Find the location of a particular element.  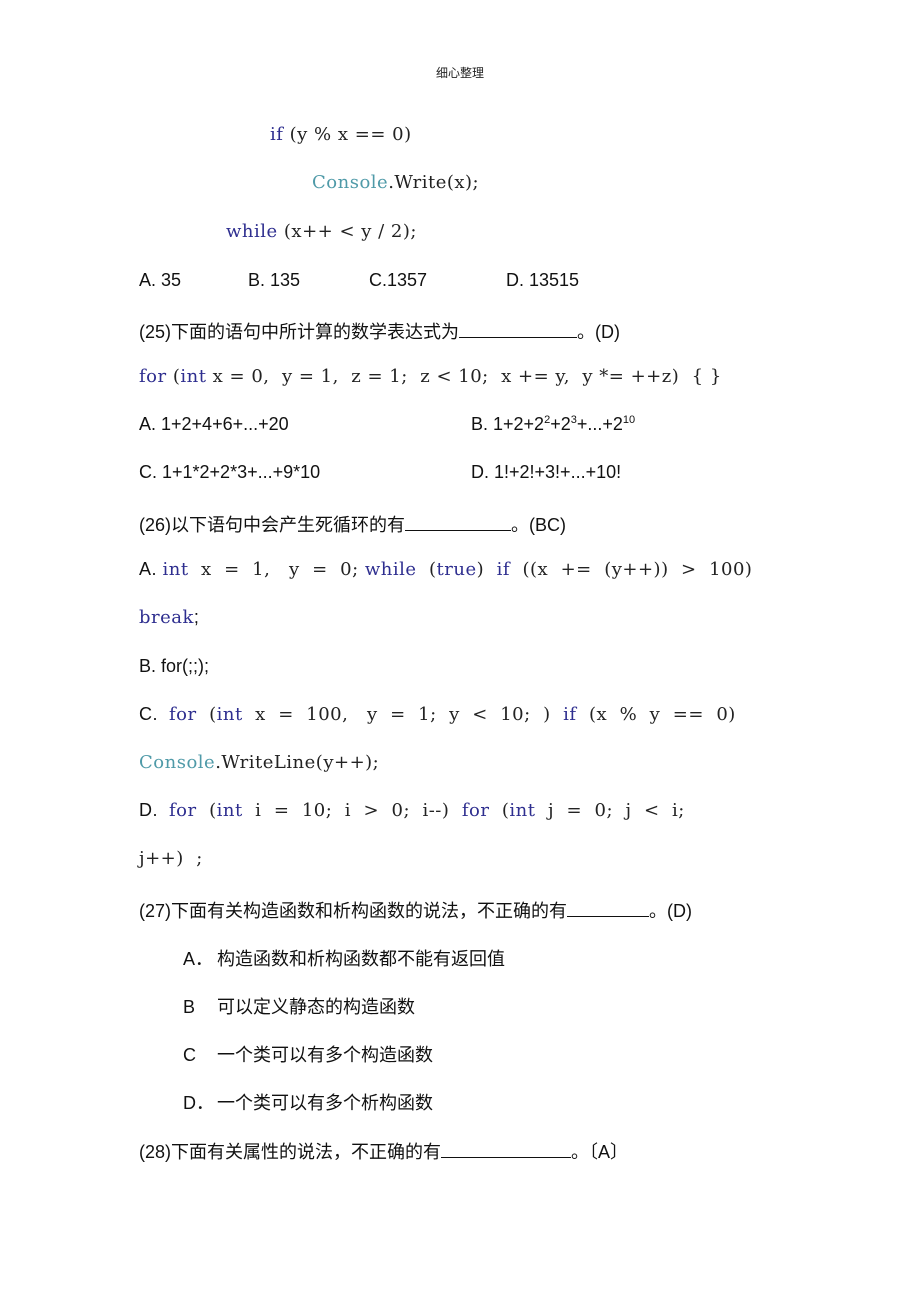

code-text: ; is located at coordinates (196, 617).